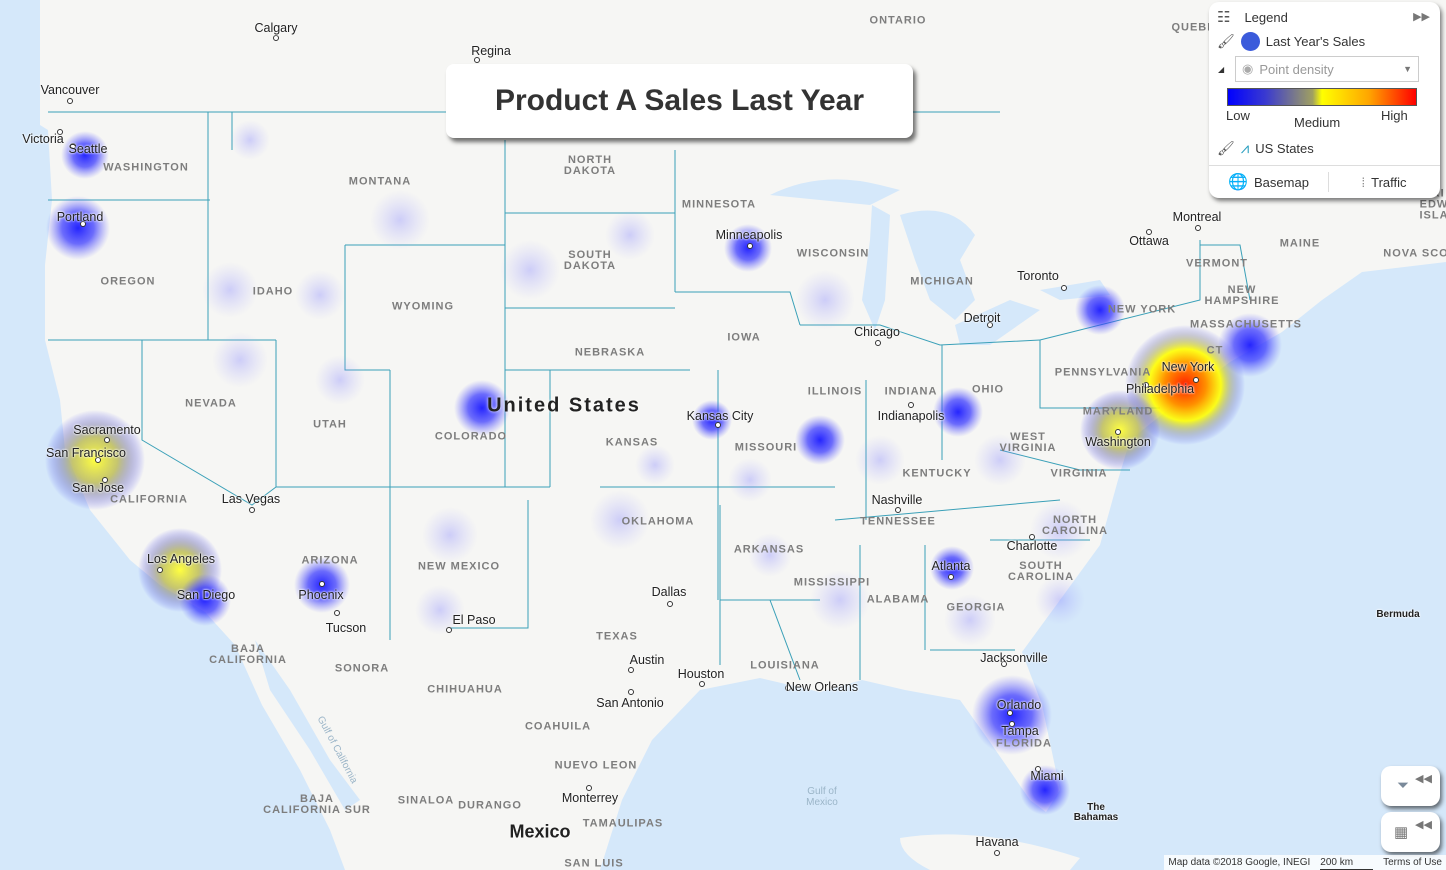 The image size is (1446, 870). What do you see at coordinates (1421, 16) in the screenshot?
I see `collapse-legend-icon: ▶▶` at bounding box center [1421, 16].